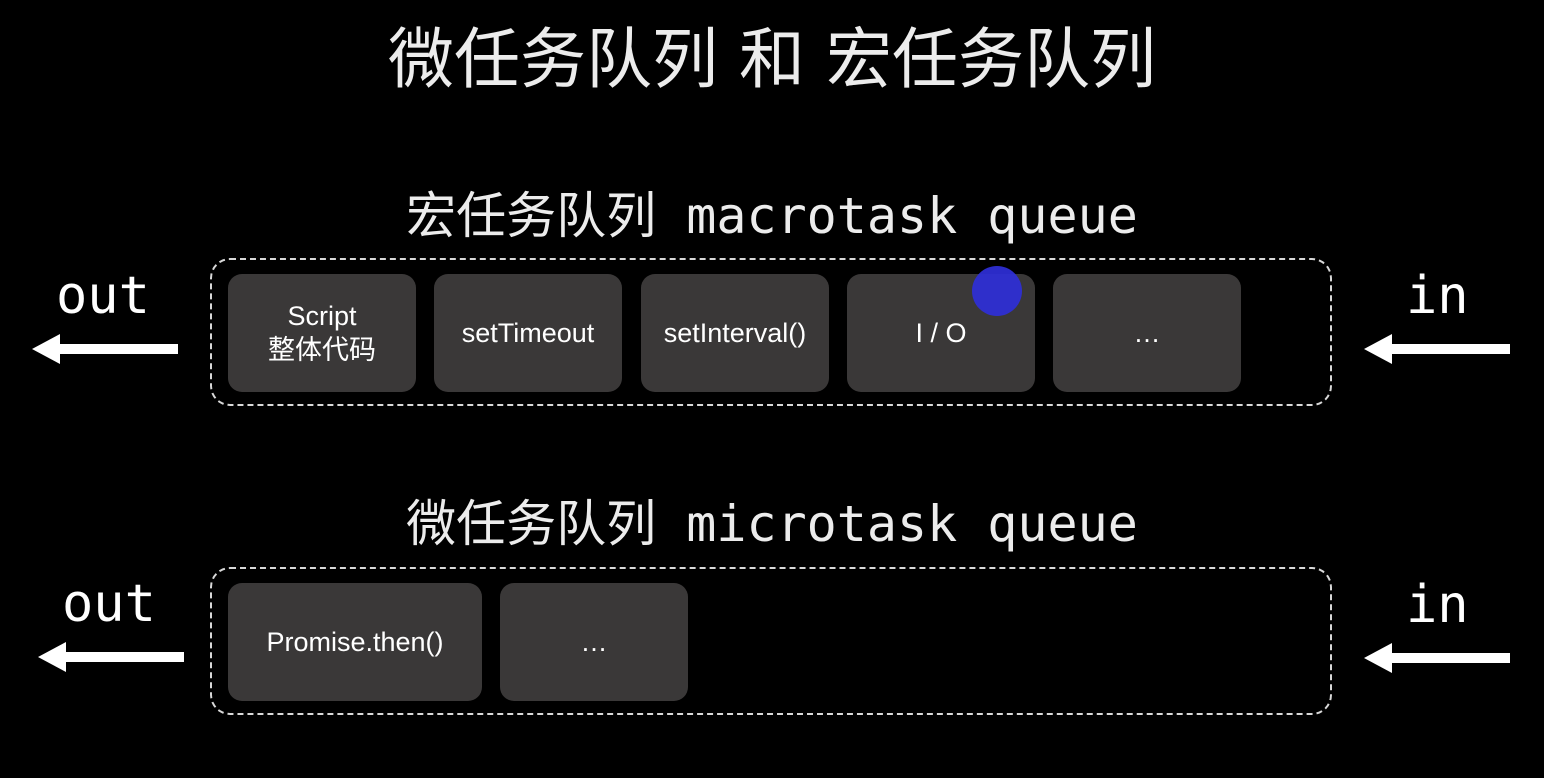 This screenshot has height=778, width=1544. Describe the element at coordinates (1437, 605) in the screenshot. I see `microtask-in-label: in` at that location.